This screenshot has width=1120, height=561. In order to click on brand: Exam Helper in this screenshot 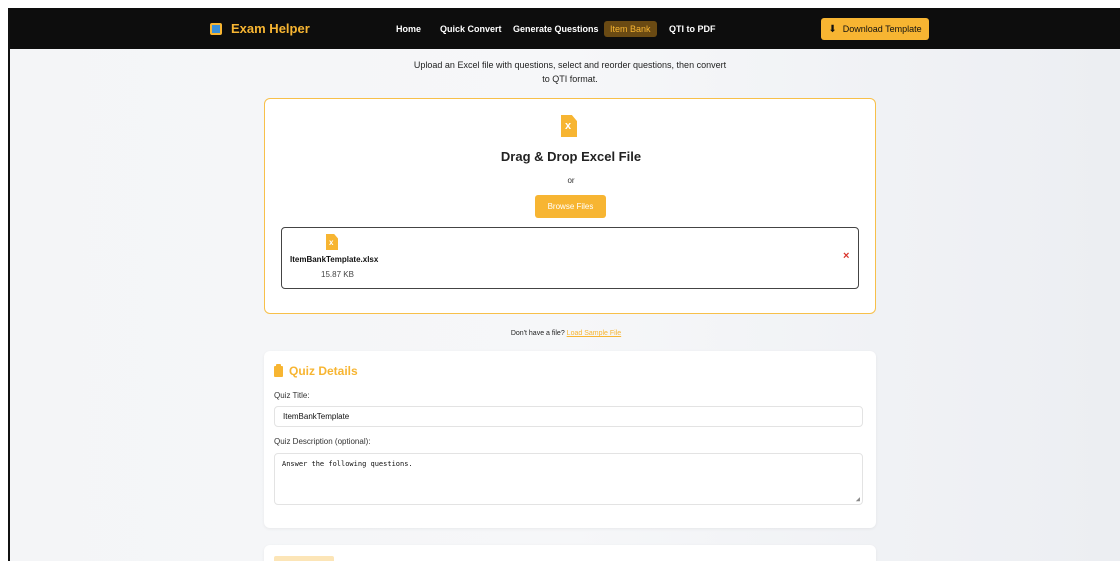, I will do `click(260, 28)`.